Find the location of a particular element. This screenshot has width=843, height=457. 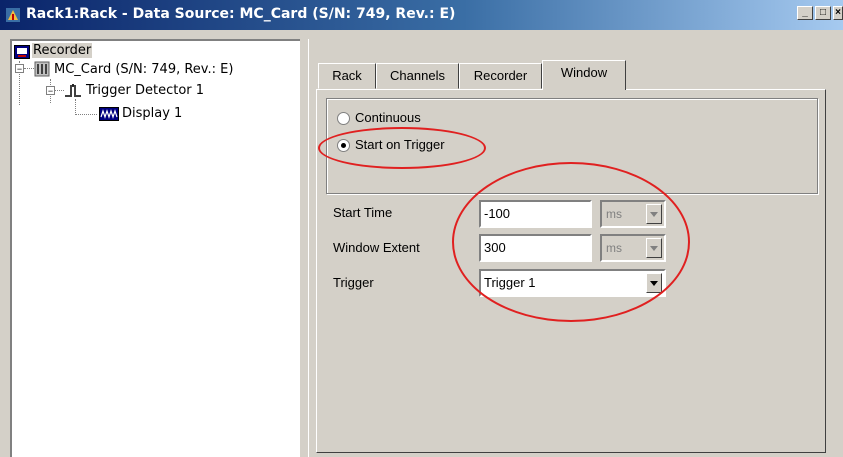

pane-splitter is located at coordinates (304, 248).